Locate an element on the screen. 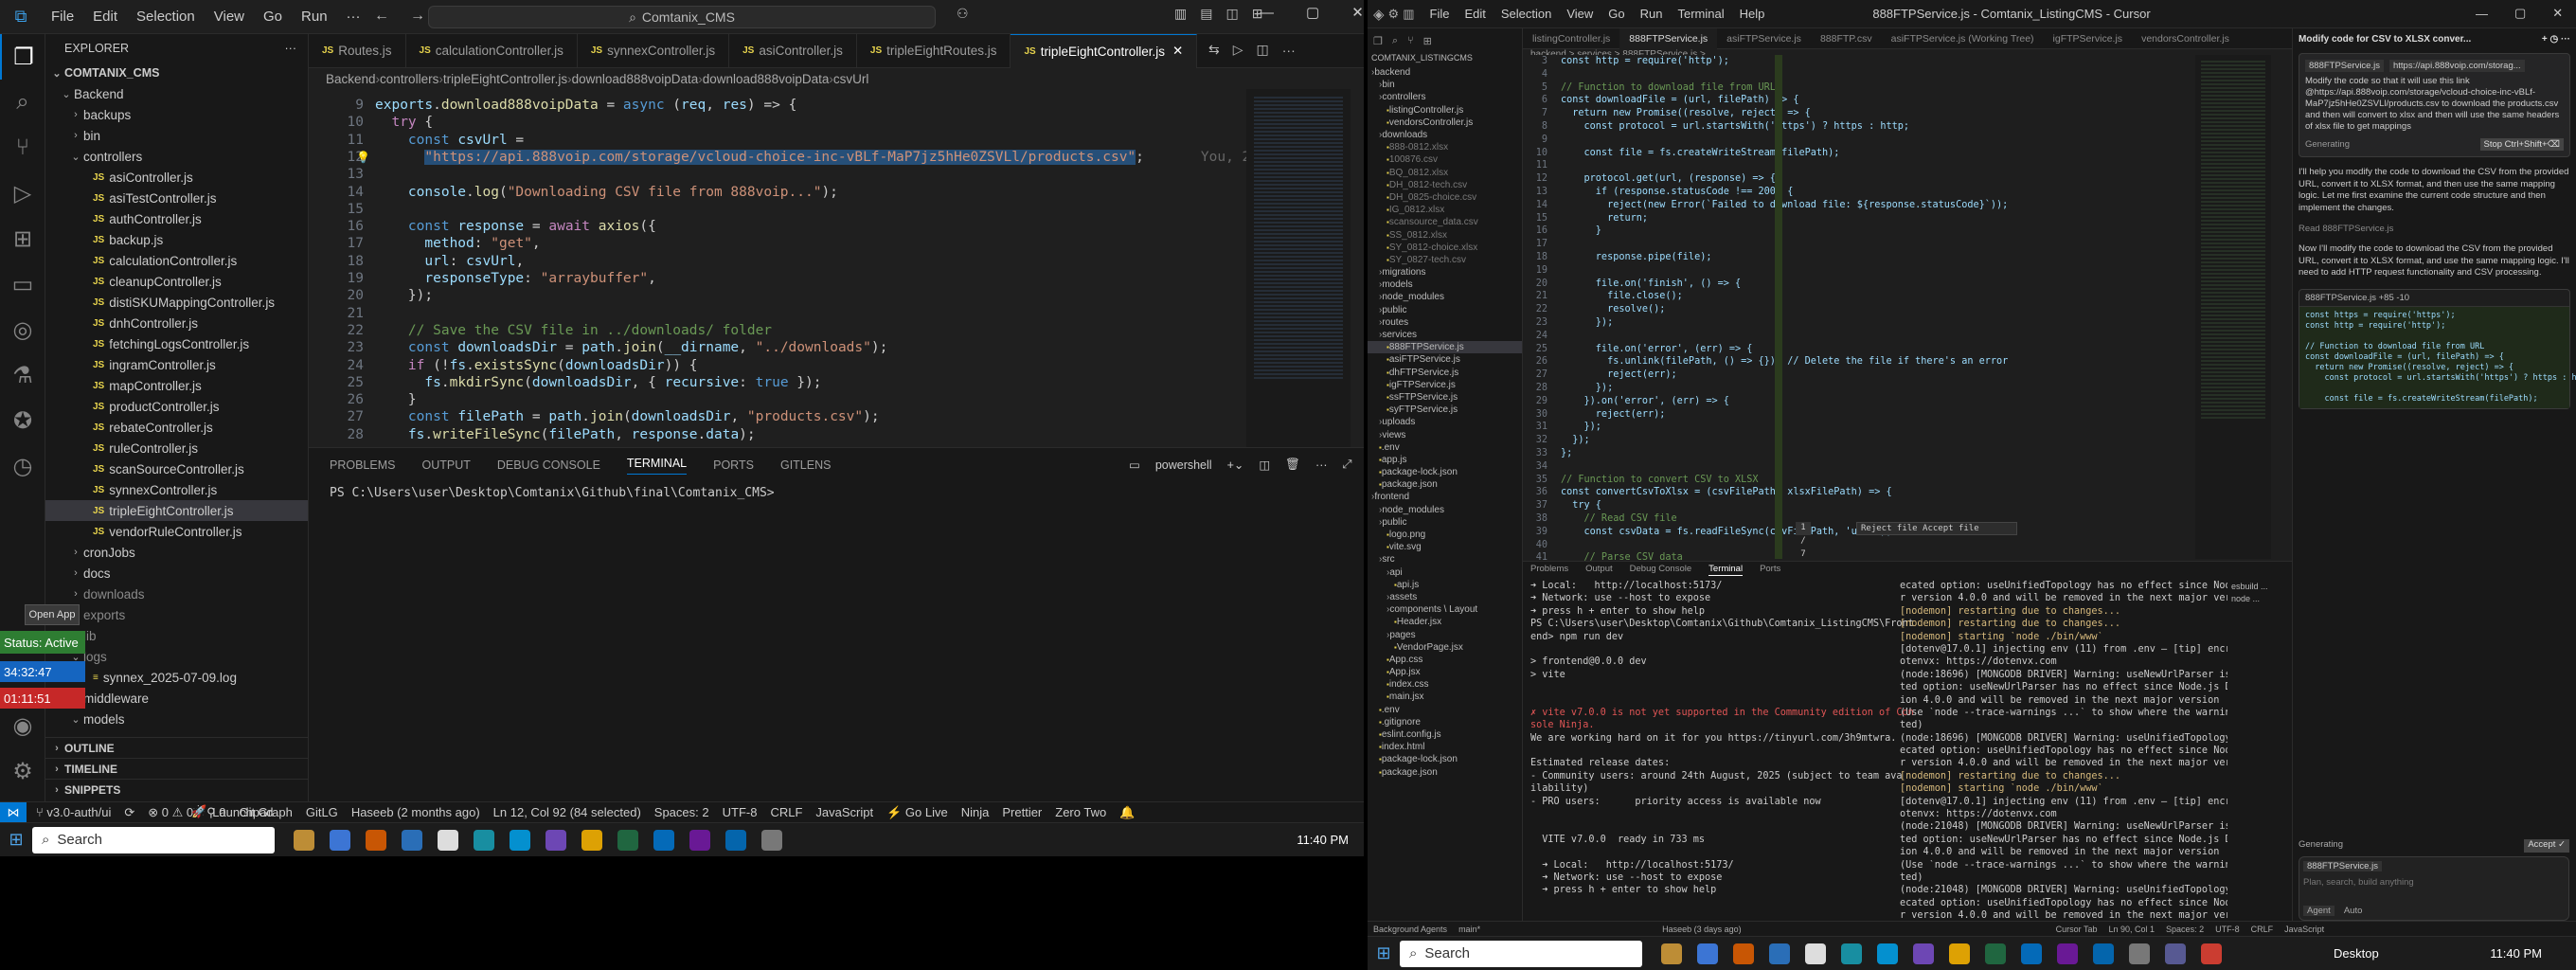 This screenshot has height=970, width=2576. cursor-tab: asiFTPService.js (Working Tree) is located at coordinates (1963, 38).